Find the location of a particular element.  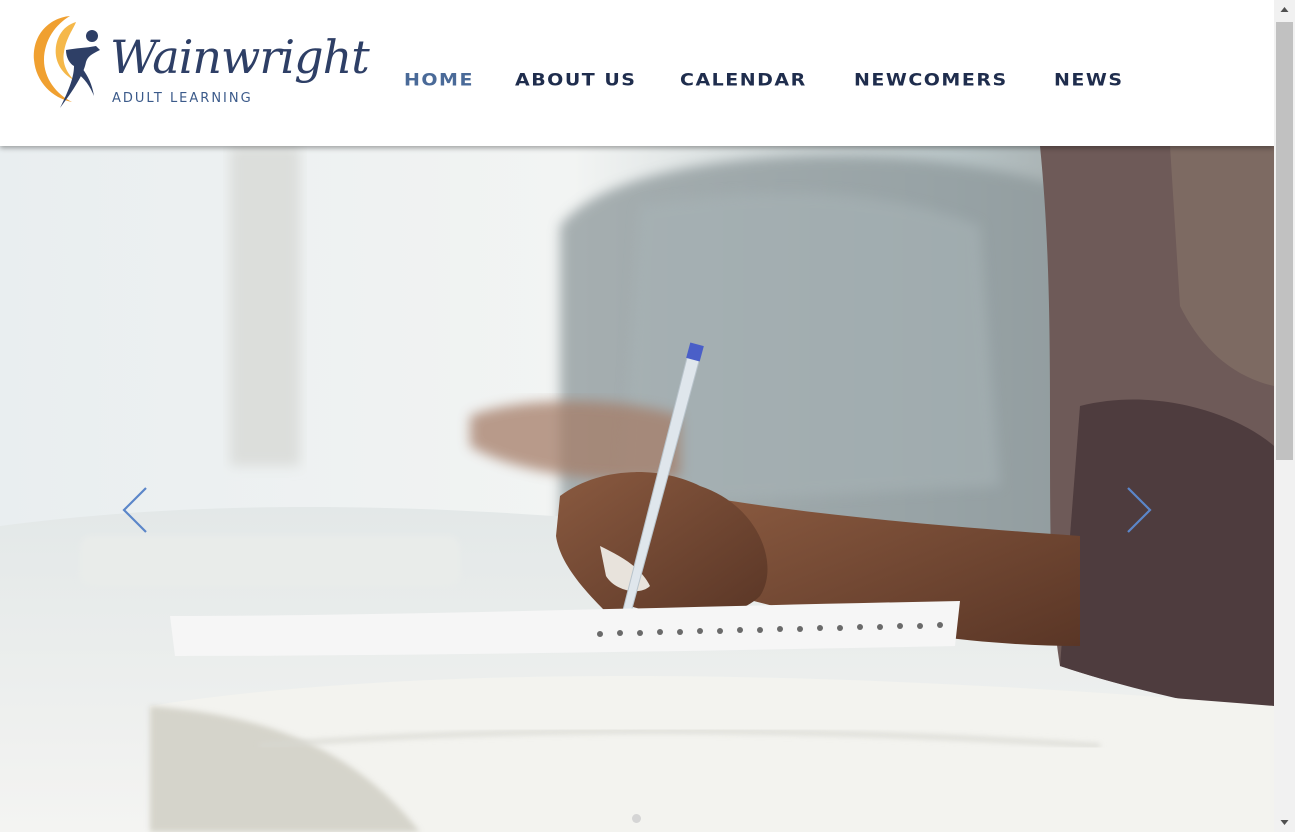

logo-figure-icon is located at coordinates (66, 62).